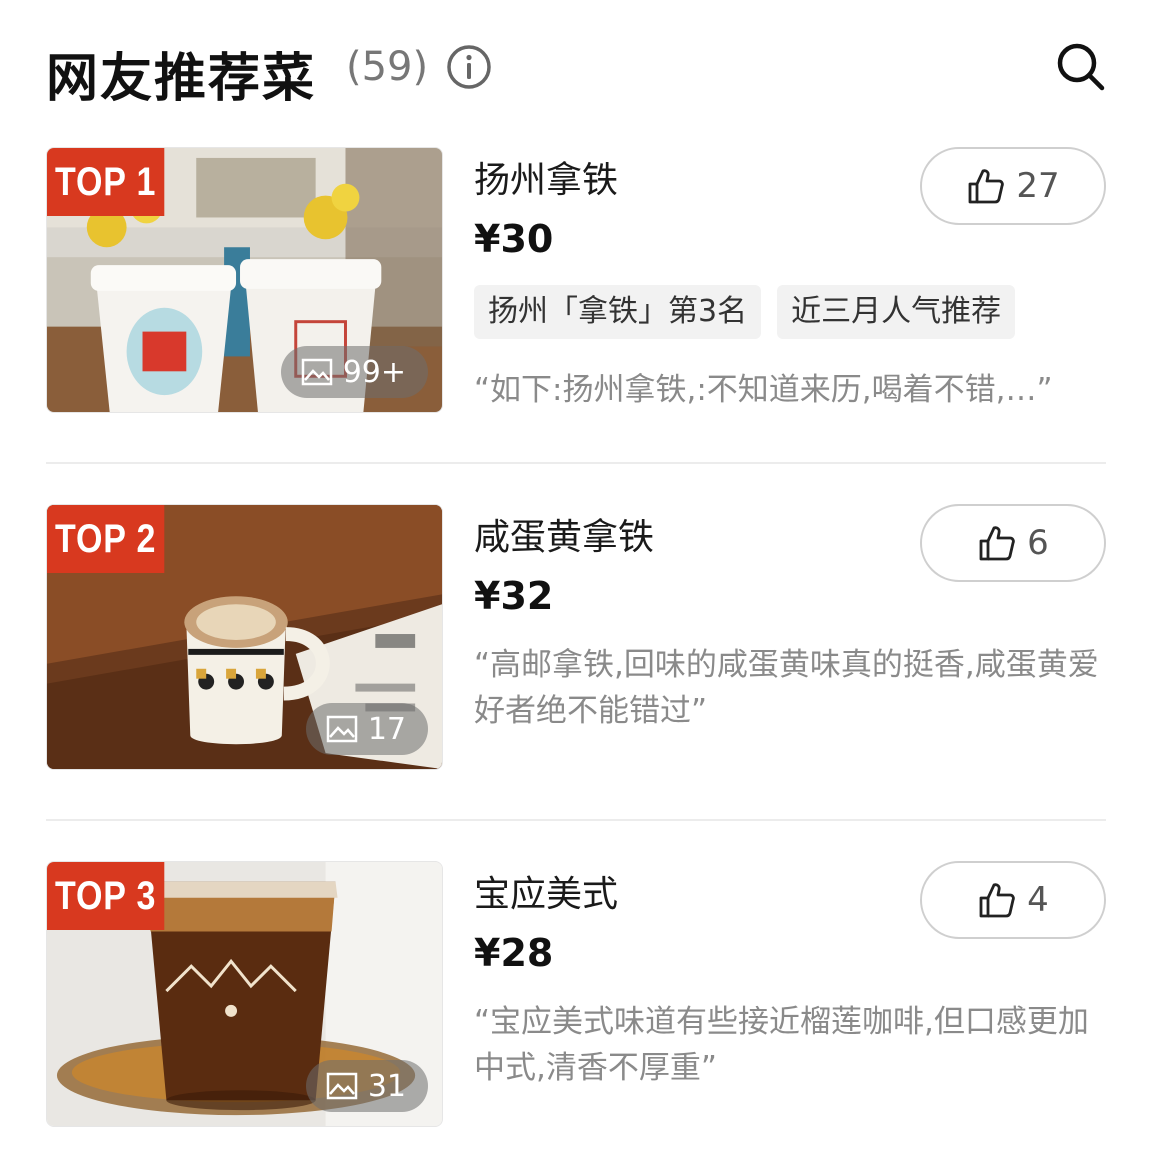 The image size is (1152, 1158). I want to click on rank-badge: TOP 1, so click(106, 182).